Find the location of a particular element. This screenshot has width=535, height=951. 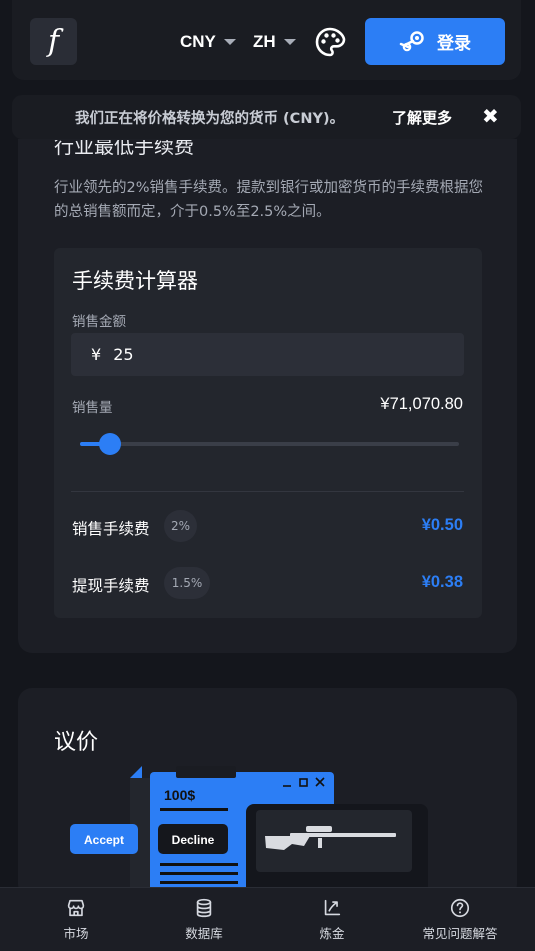

nav-label: 常见问题解答 is located at coordinates (460, 933).